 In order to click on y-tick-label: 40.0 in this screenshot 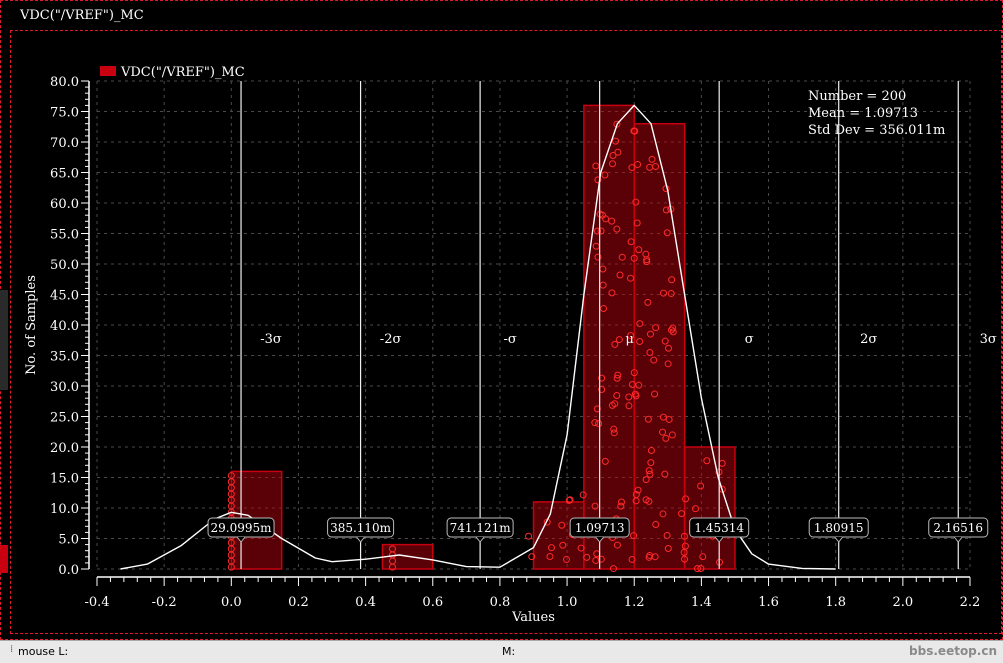, I will do `click(64, 326)`.